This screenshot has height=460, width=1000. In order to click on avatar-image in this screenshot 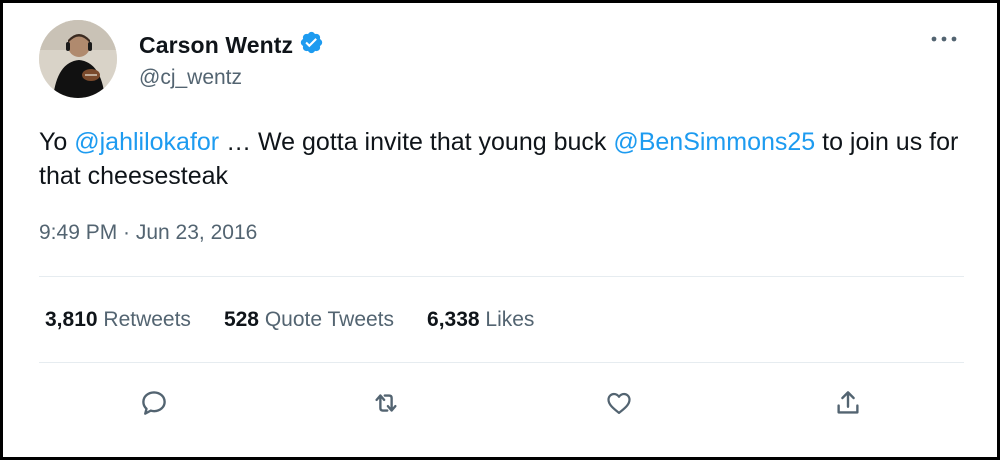, I will do `click(78, 59)`.